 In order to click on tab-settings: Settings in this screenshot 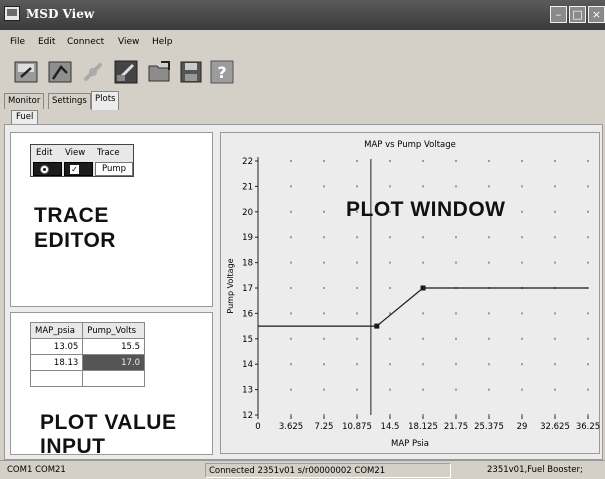, I will do `click(69, 101)`.